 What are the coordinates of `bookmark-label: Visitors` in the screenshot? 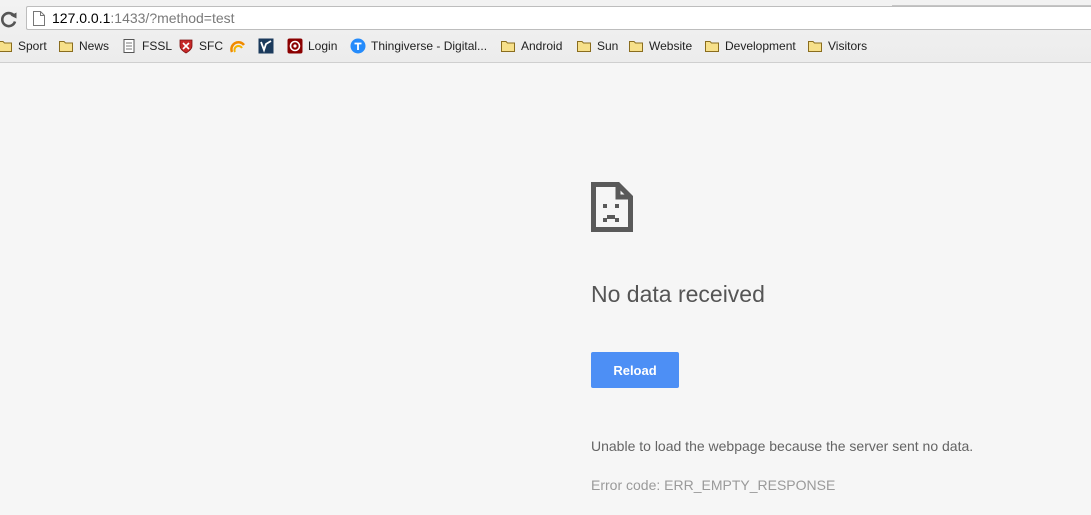 It's located at (848, 46).